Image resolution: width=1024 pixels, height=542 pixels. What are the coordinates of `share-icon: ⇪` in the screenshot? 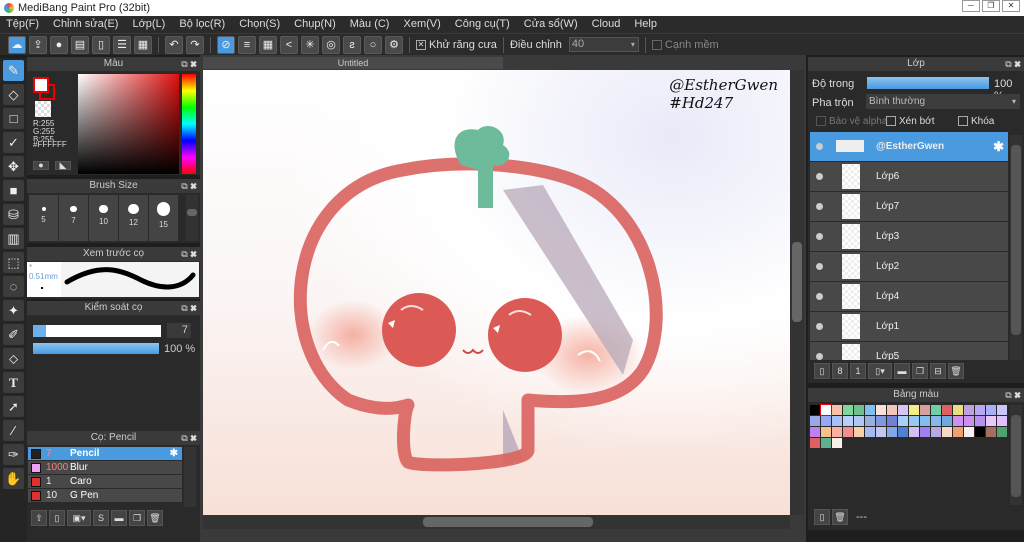 It's located at (38, 44).